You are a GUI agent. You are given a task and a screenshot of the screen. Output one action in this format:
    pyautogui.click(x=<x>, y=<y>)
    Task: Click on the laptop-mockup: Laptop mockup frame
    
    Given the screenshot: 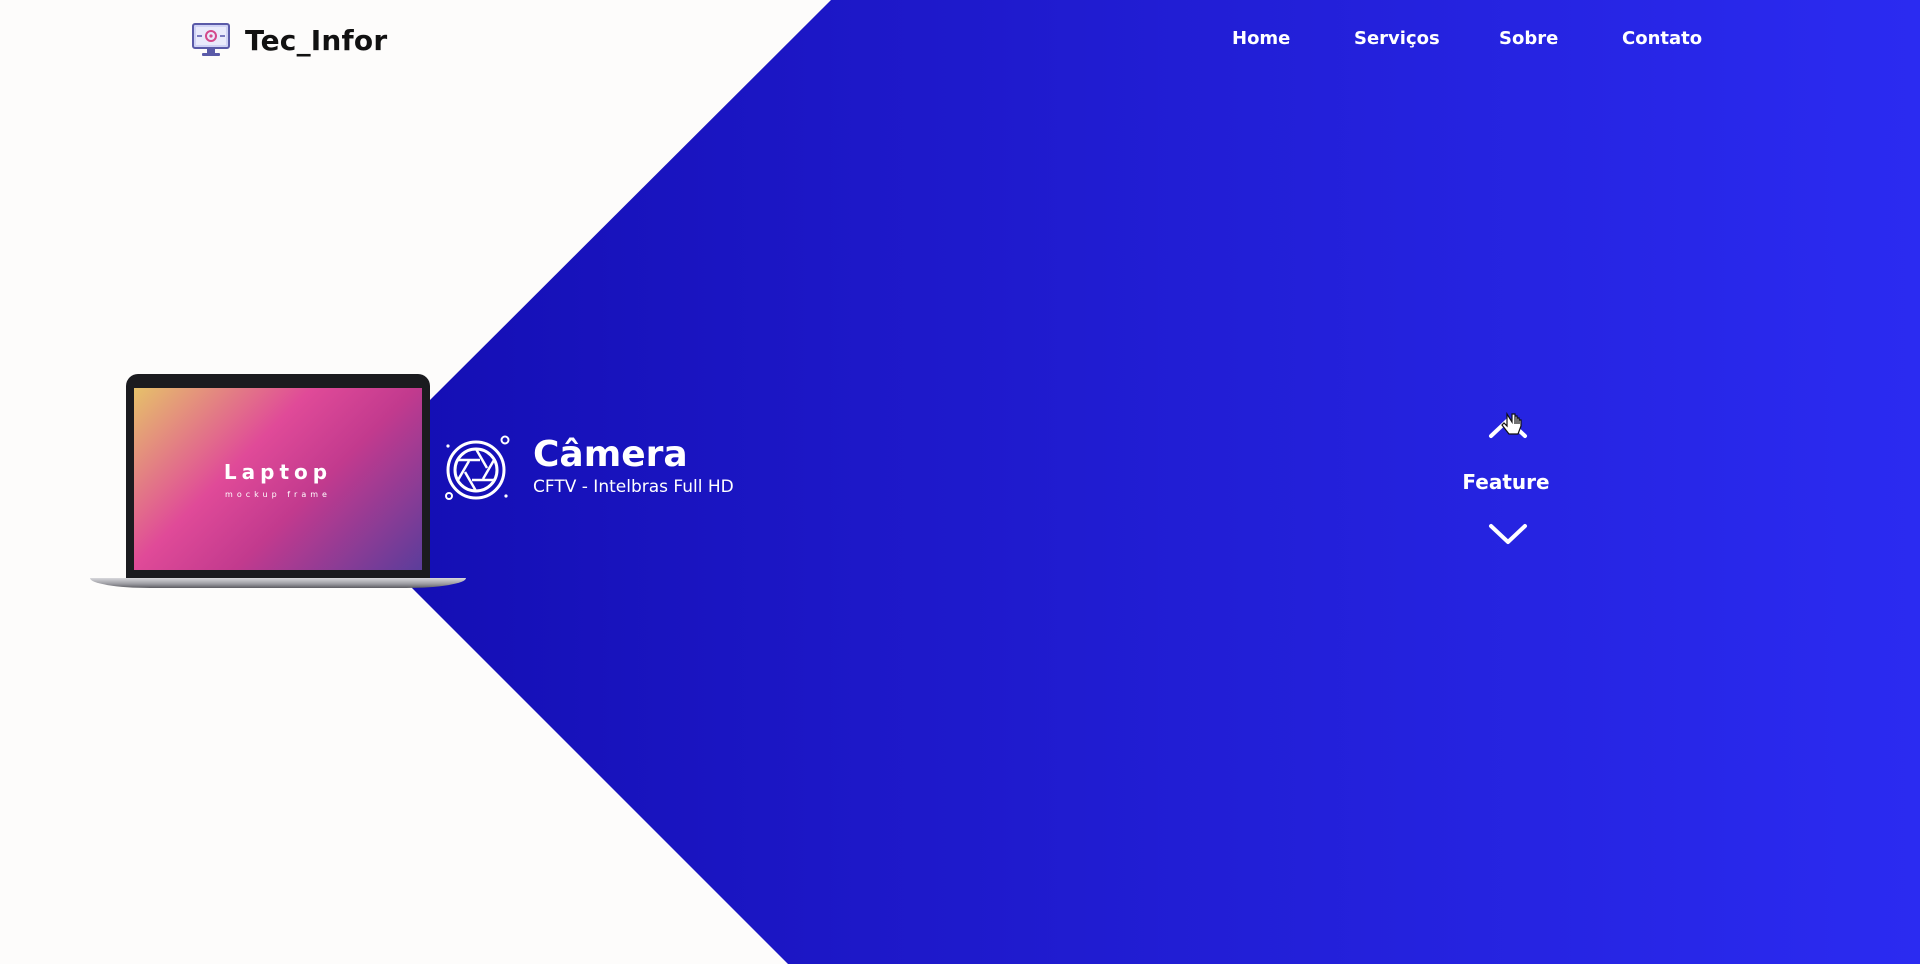 What is the action you would take?
    pyautogui.click(x=278, y=482)
    